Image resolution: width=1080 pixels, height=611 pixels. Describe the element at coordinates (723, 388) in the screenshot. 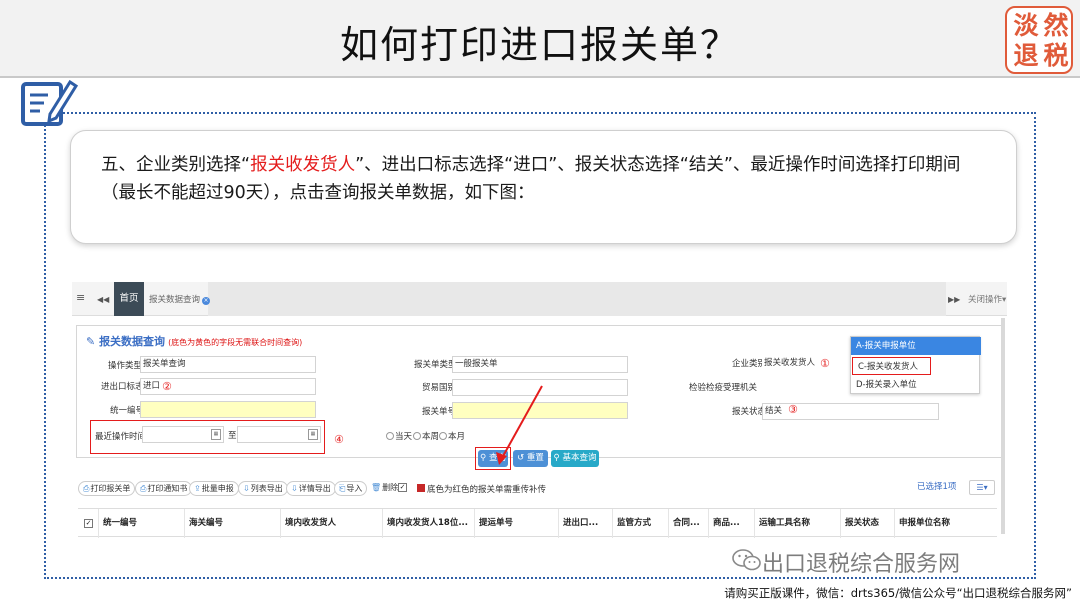

I see `inspect-org-label: 检验检疫受理机关` at that location.